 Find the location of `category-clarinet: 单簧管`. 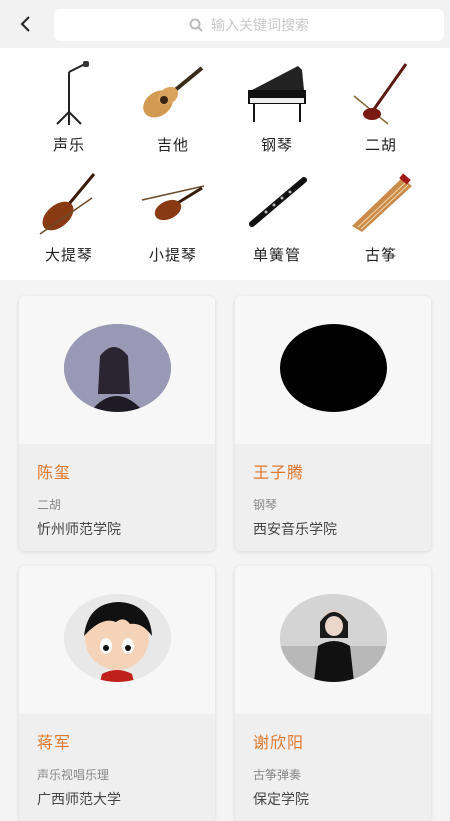

category-clarinet: 单簧管 is located at coordinates (277, 224).